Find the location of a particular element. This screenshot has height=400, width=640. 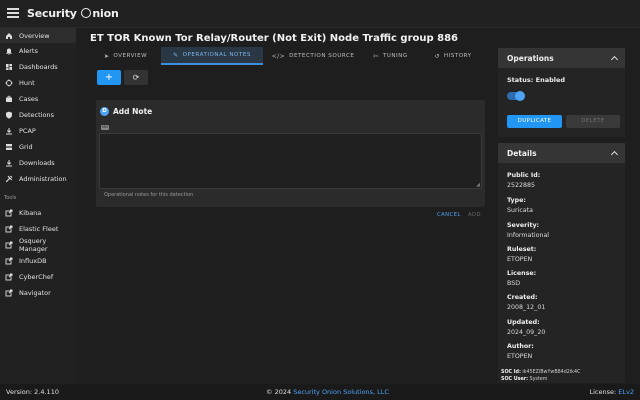

sidebar-tool-influxdb: InfluxDB is located at coordinates (38, 260).